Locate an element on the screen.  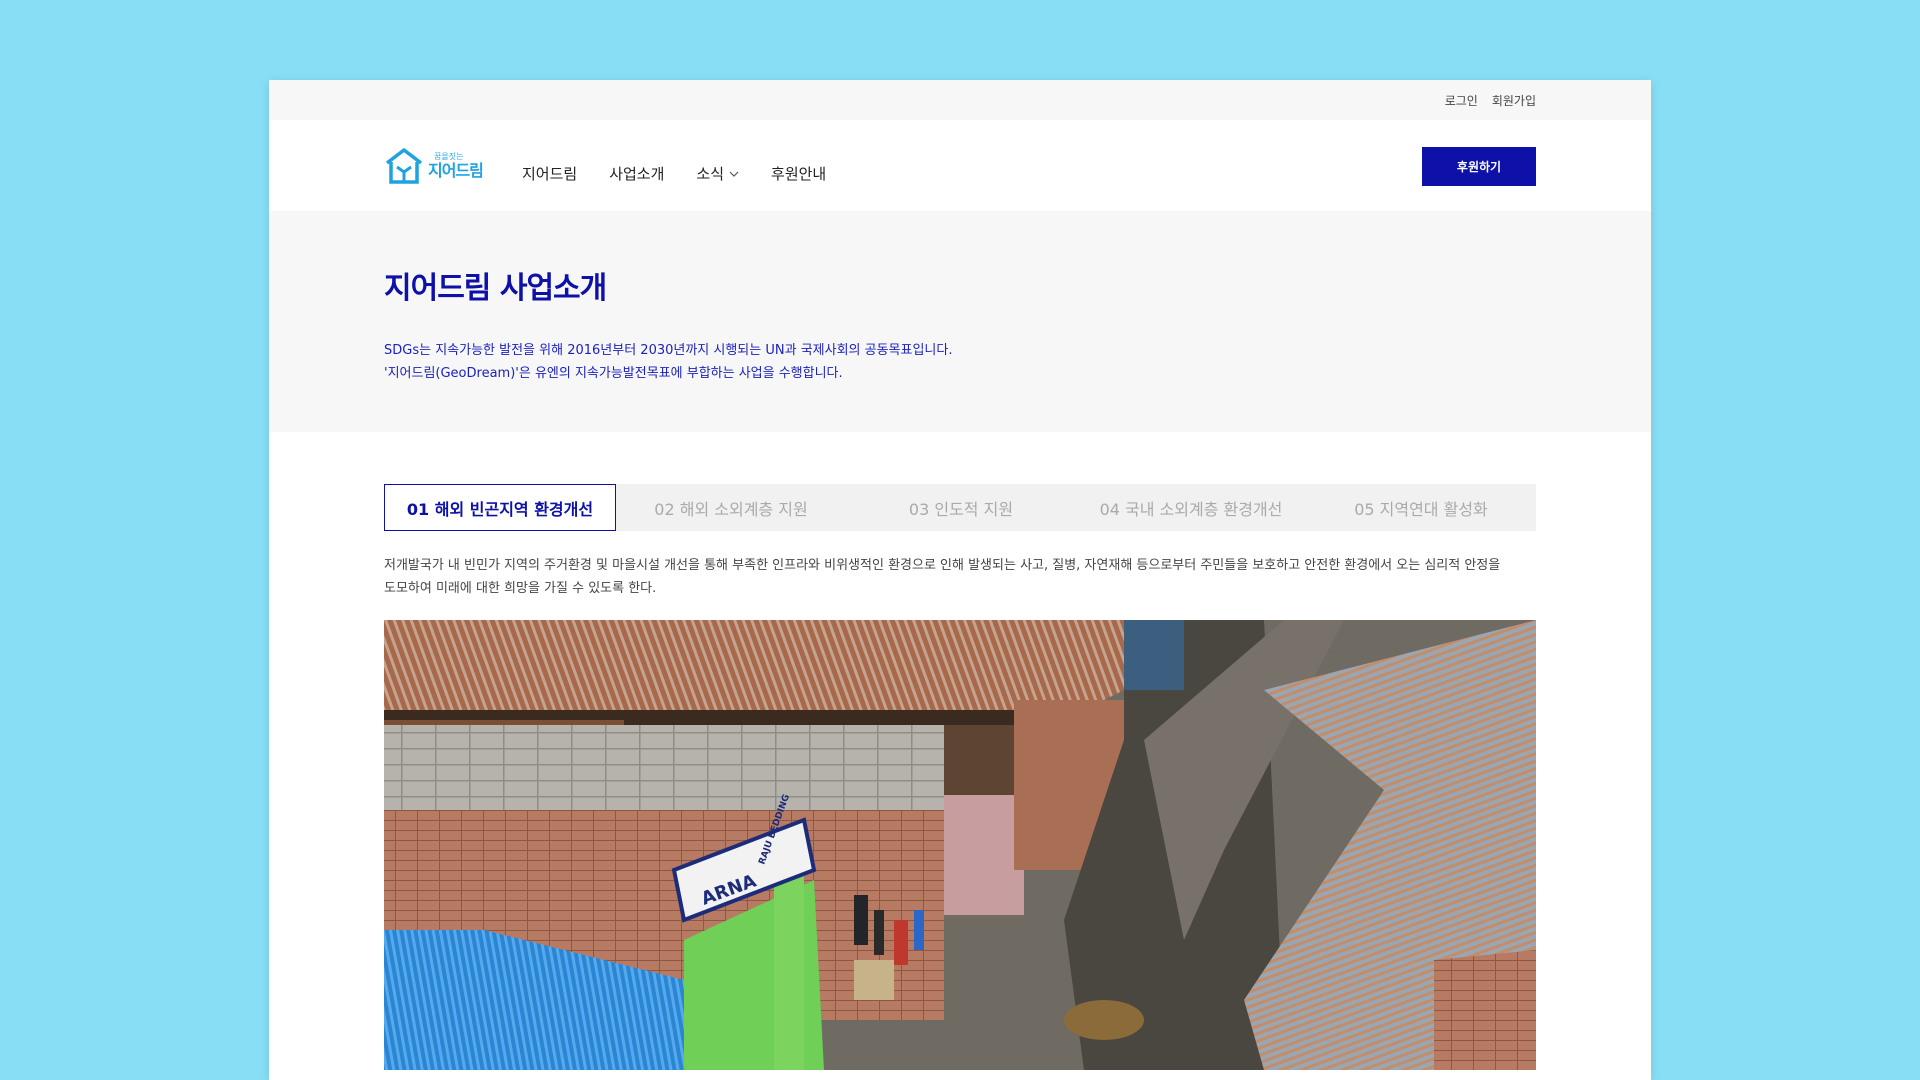
logo-name: 지어드림 is located at coordinates (456, 170).